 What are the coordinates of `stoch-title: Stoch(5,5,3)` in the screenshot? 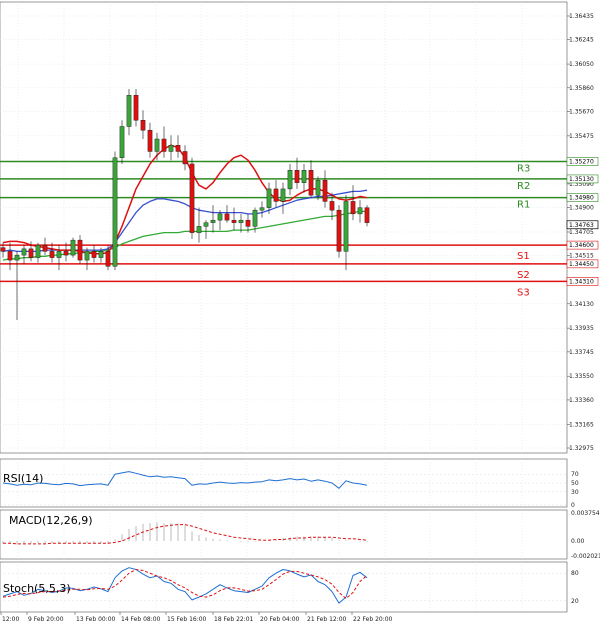 It's located at (37, 588).